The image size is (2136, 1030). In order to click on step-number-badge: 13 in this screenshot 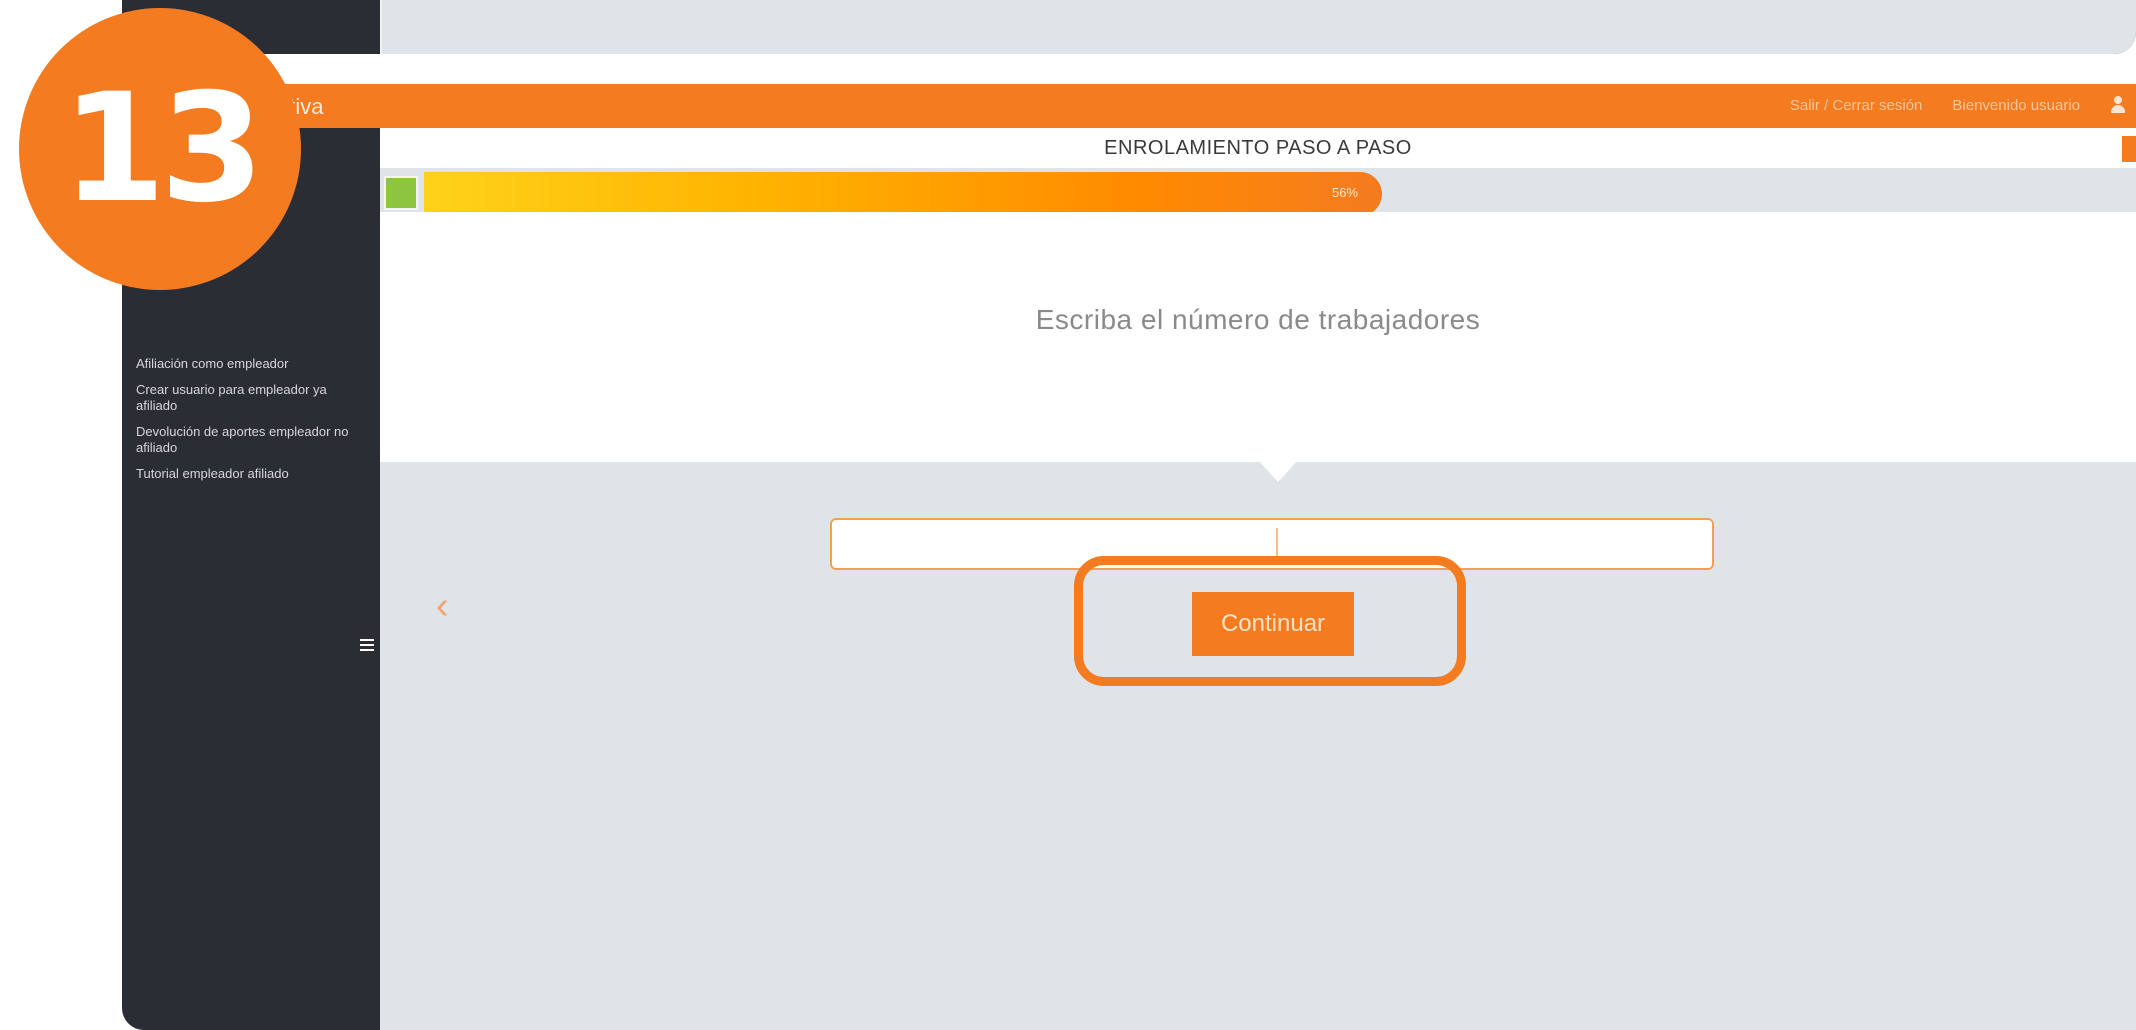, I will do `click(160, 149)`.